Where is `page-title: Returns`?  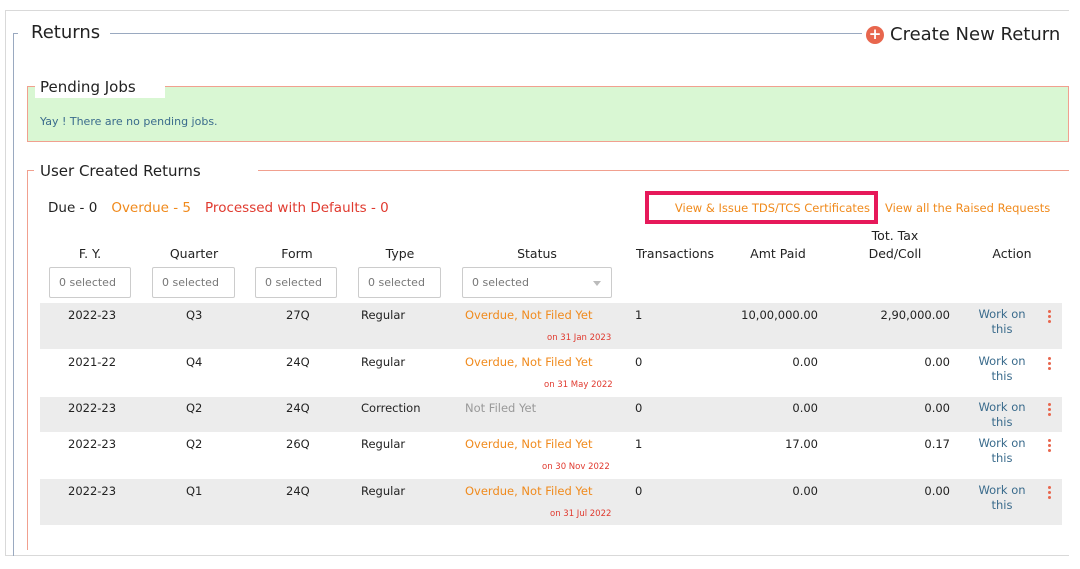 page-title: Returns is located at coordinates (66, 32).